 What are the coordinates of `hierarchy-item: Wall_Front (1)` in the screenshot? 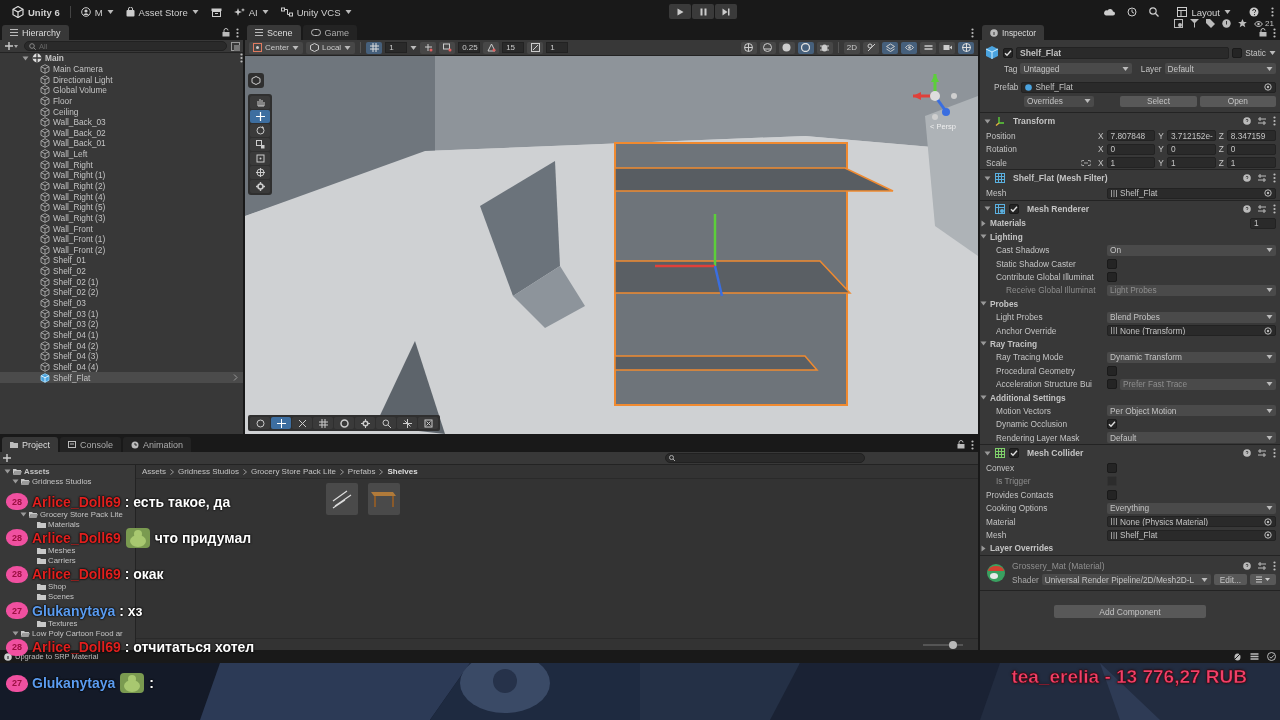 It's located at (121, 239).